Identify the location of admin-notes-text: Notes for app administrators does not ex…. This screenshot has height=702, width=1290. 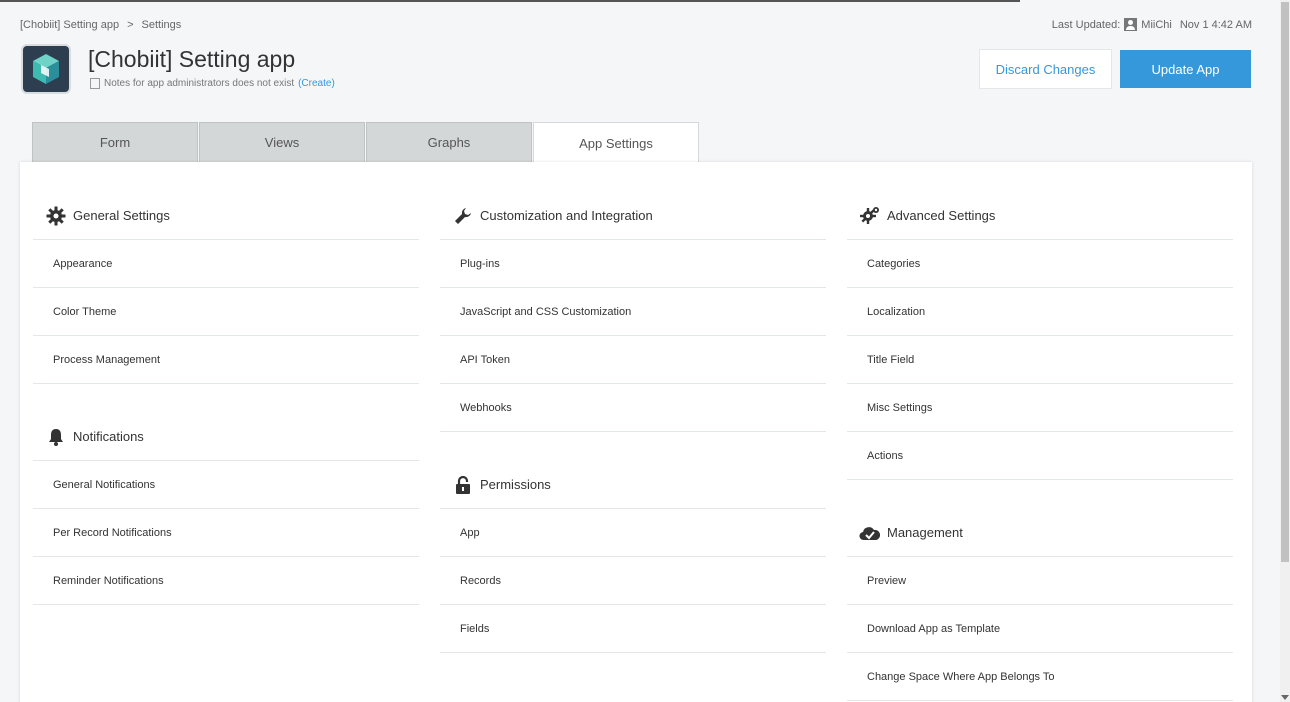
(199, 83).